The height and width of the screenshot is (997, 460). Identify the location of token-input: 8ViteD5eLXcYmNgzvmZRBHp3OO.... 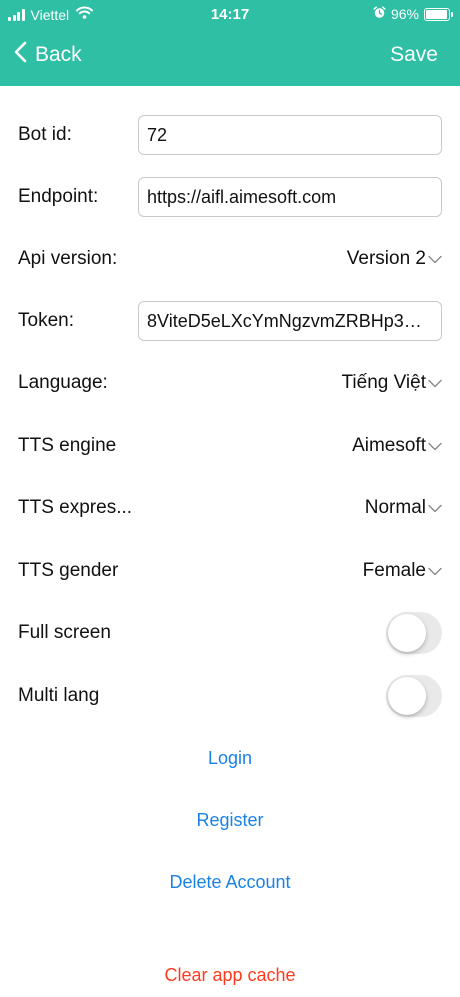
(290, 321).